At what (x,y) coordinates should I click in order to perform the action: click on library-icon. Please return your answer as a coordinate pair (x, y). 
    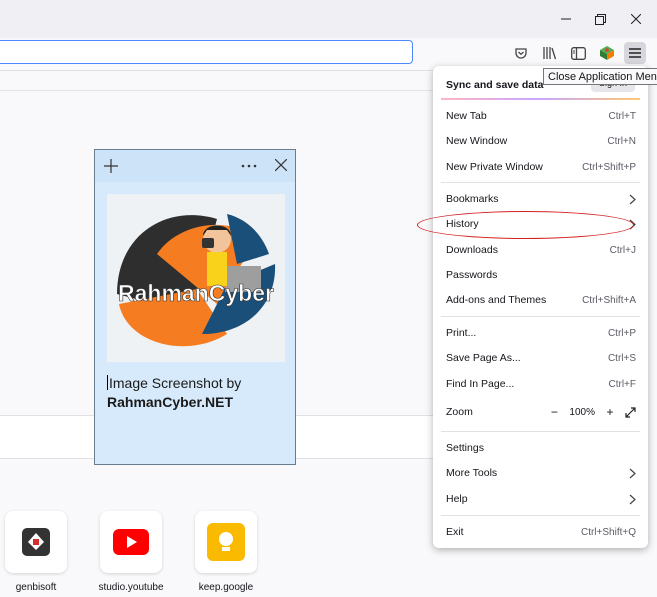
    Looking at the image, I should click on (550, 53).